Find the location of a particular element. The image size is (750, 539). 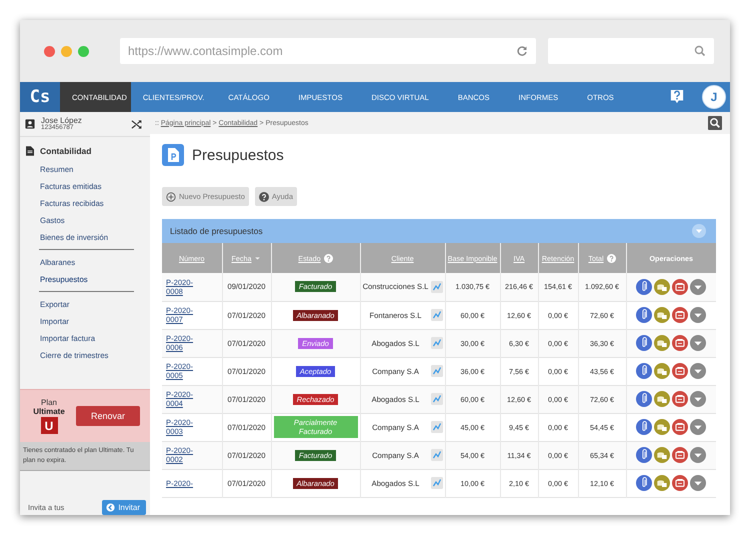

plus-icon is located at coordinates (171, 197).